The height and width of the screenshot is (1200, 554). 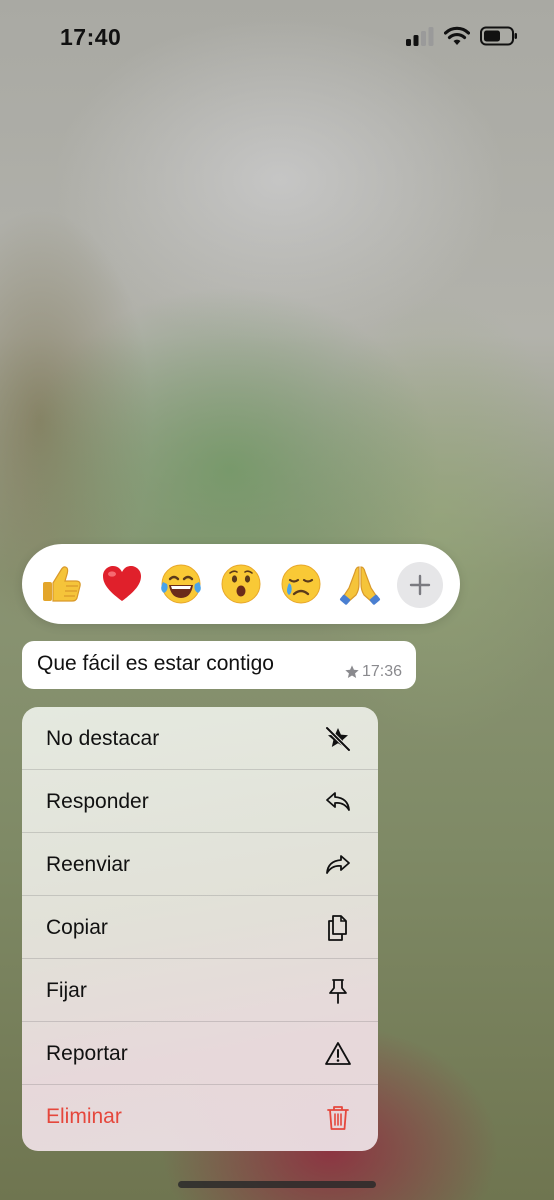 What do you see at coordinates (84, 1116) in the screenshot?
I see `menu-item-label: Eliminar` at bounding box center [84, 1116].